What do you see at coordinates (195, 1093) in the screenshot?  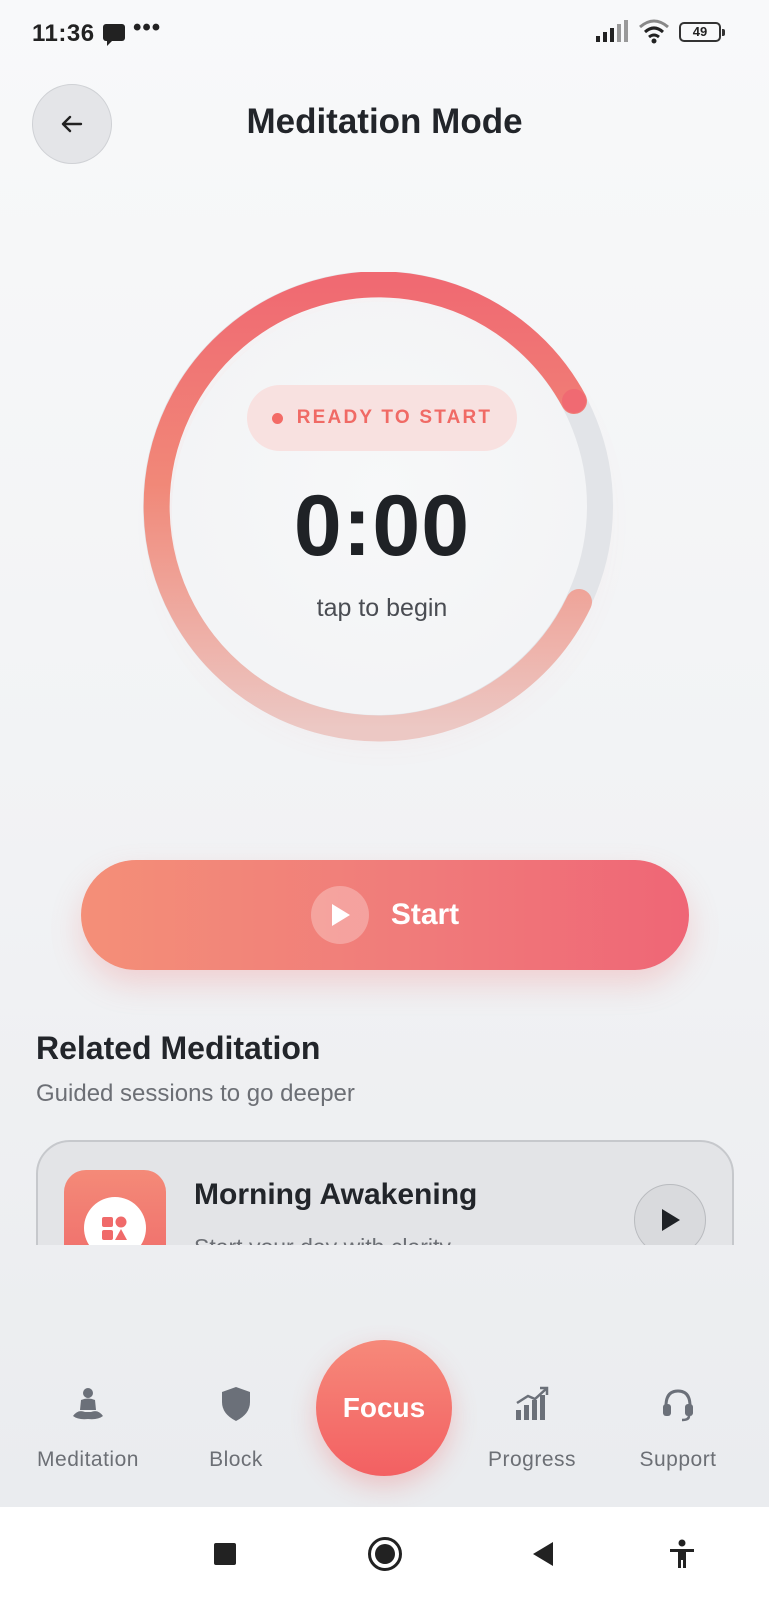 I see `section-subtitle: Guided sessions to go deeper` at bounding box center [195, 1093].